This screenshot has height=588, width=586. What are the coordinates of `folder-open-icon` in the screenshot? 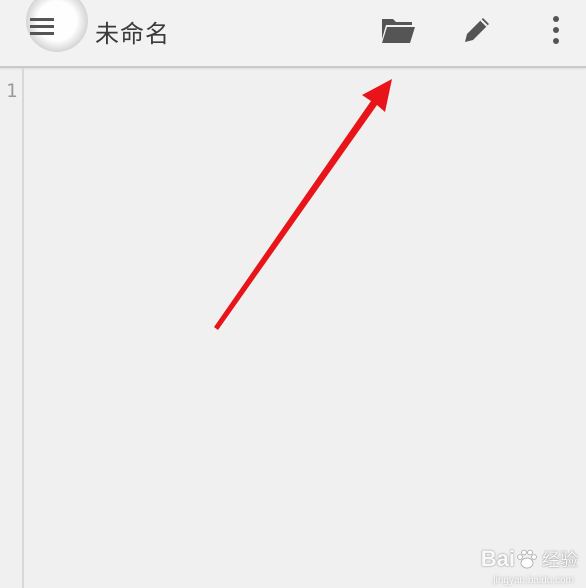 It's located at (398, 31).